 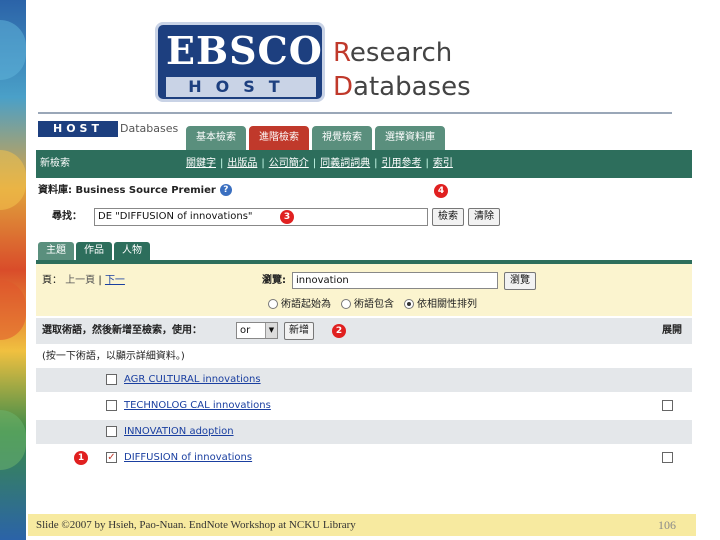 What do you see at coordinates (56, 251) in the screenshot?
I see `tab-subjects: 主題` at bounding box center [56, 251].